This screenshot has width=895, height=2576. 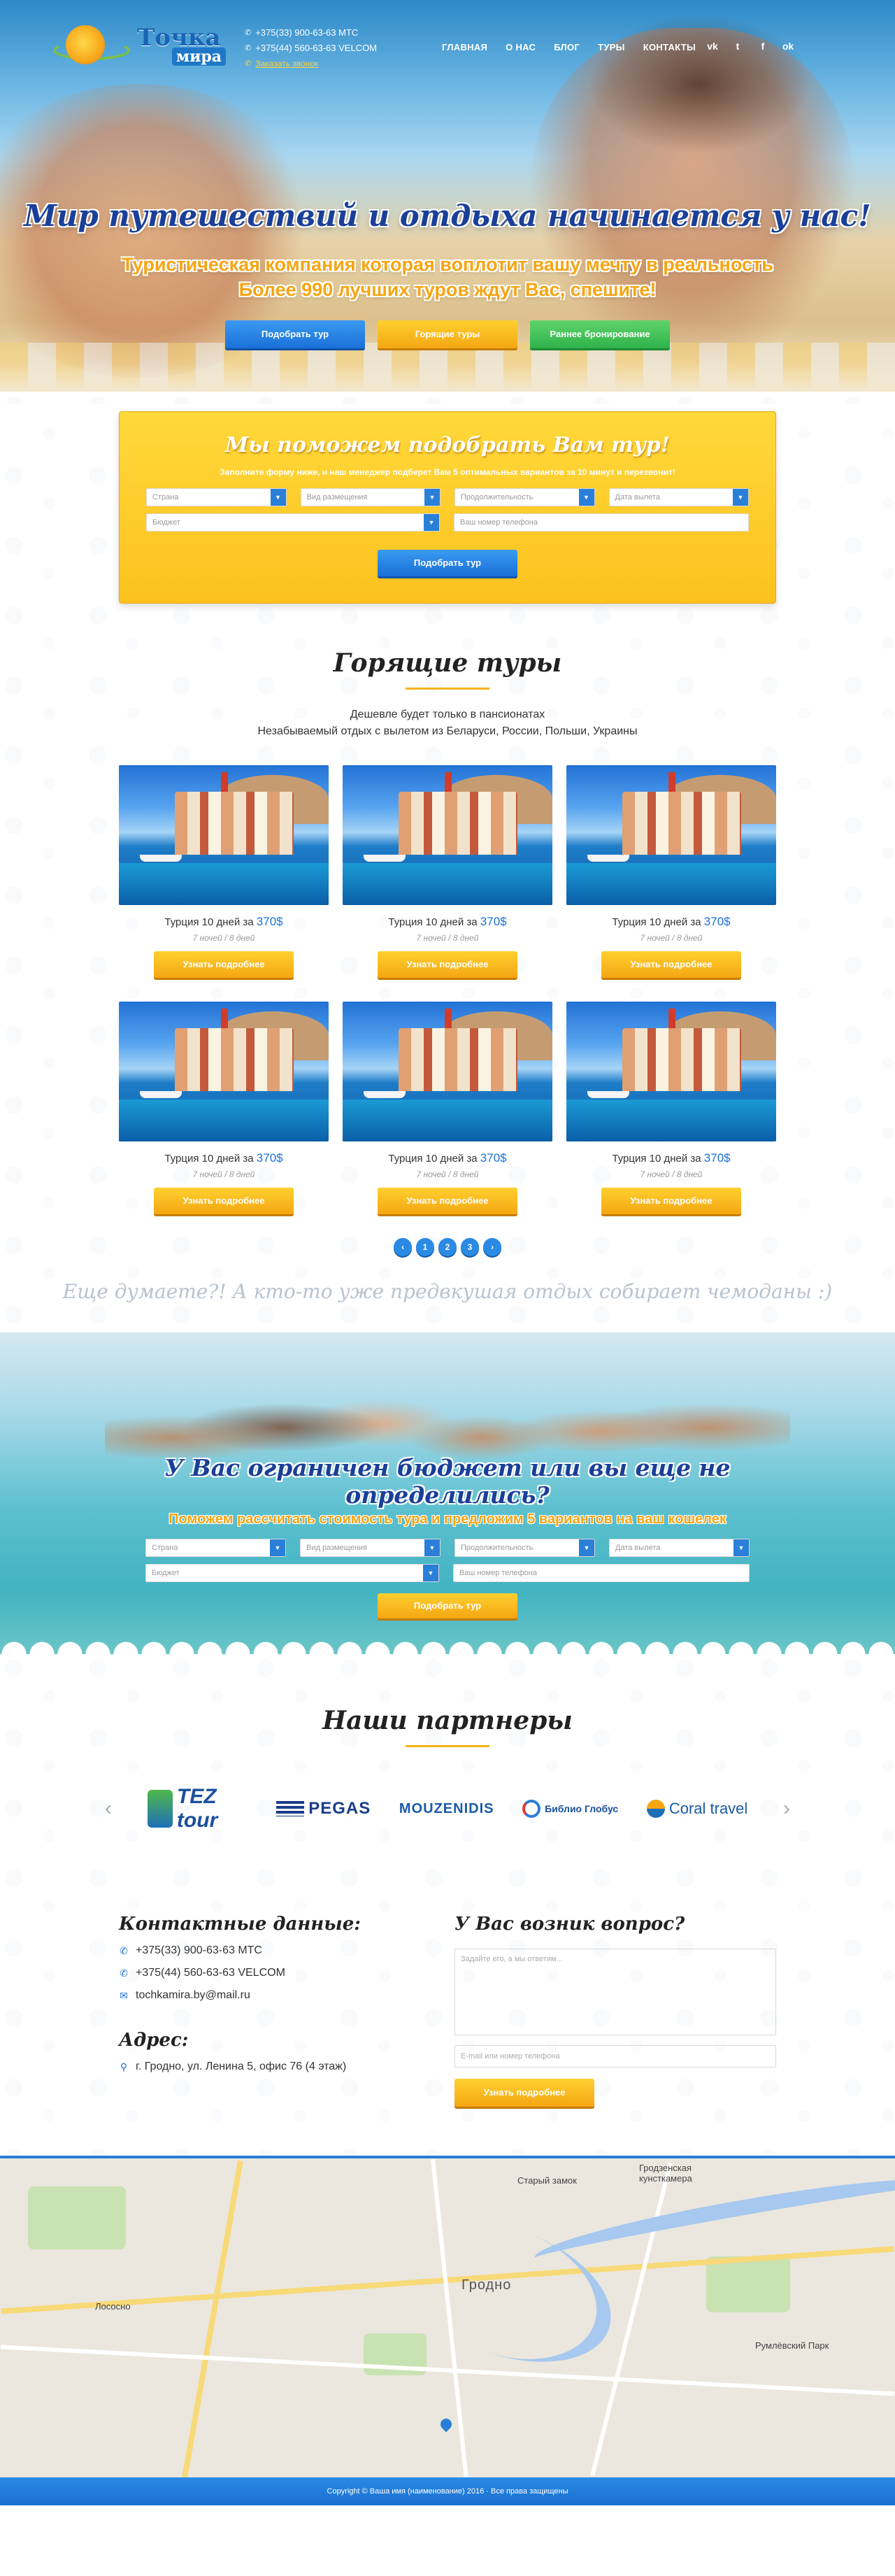 What do you see at coordinates (273, 1995) in the screenshot?
I see `contact-email: ✉ tochkamira.by@mail.ru` at bounding box center [273, 1995].